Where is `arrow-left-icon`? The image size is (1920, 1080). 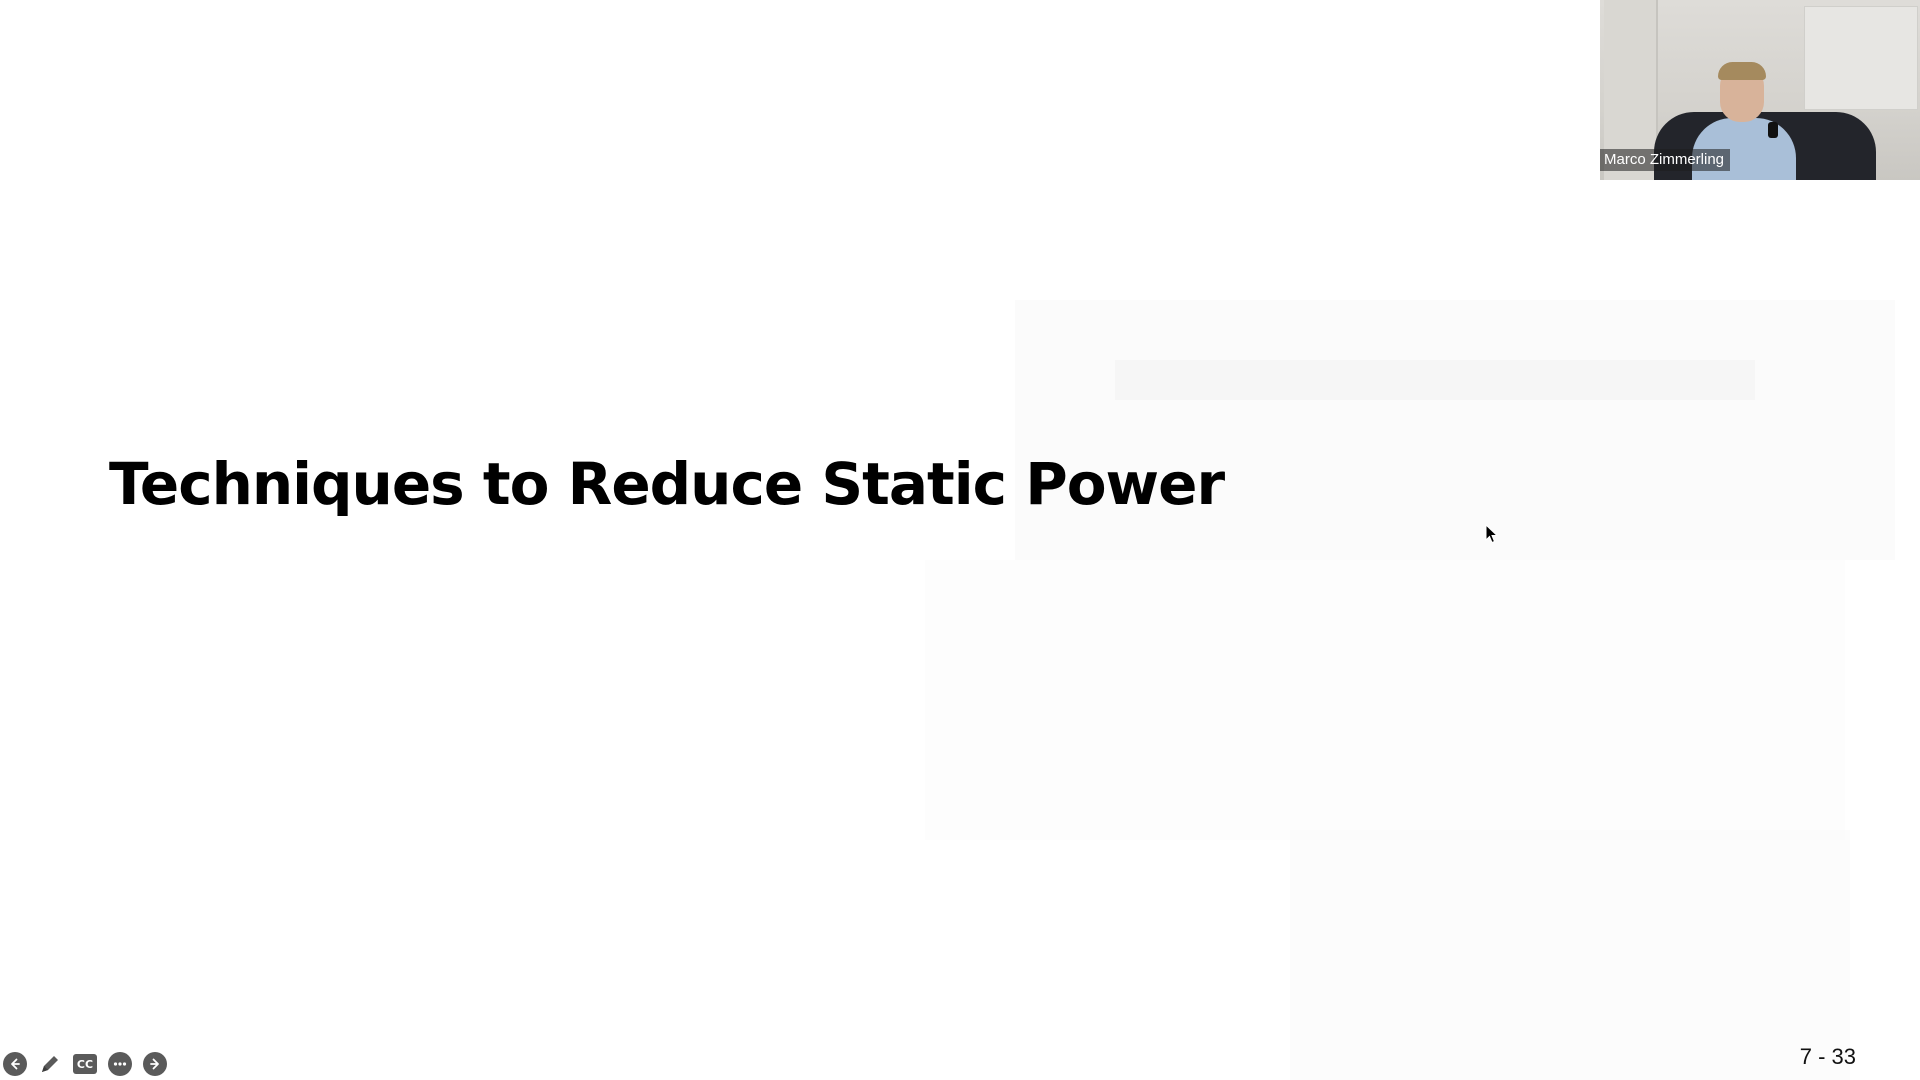 arrow-left-icon is located at coordinates (15, 1064).